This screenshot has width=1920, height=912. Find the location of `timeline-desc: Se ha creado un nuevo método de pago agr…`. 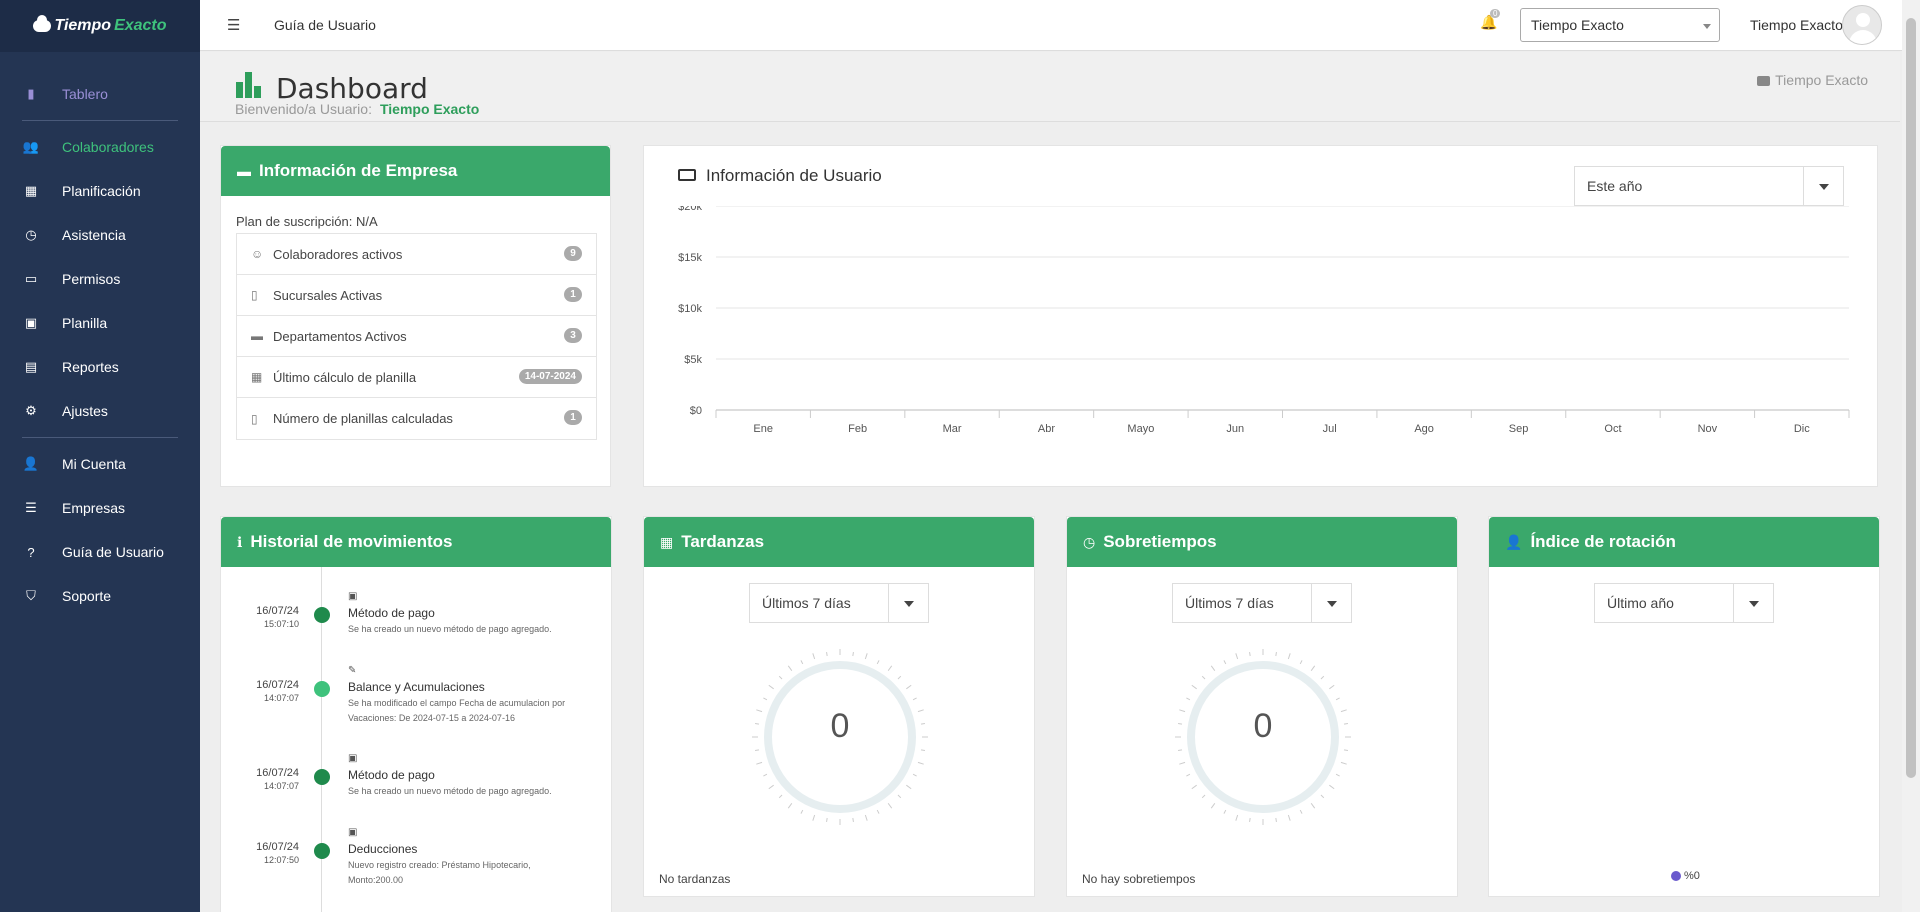

timeline-desc: Se ha creado un nuevo método de pago agr… is located at coordinates (450, 791).